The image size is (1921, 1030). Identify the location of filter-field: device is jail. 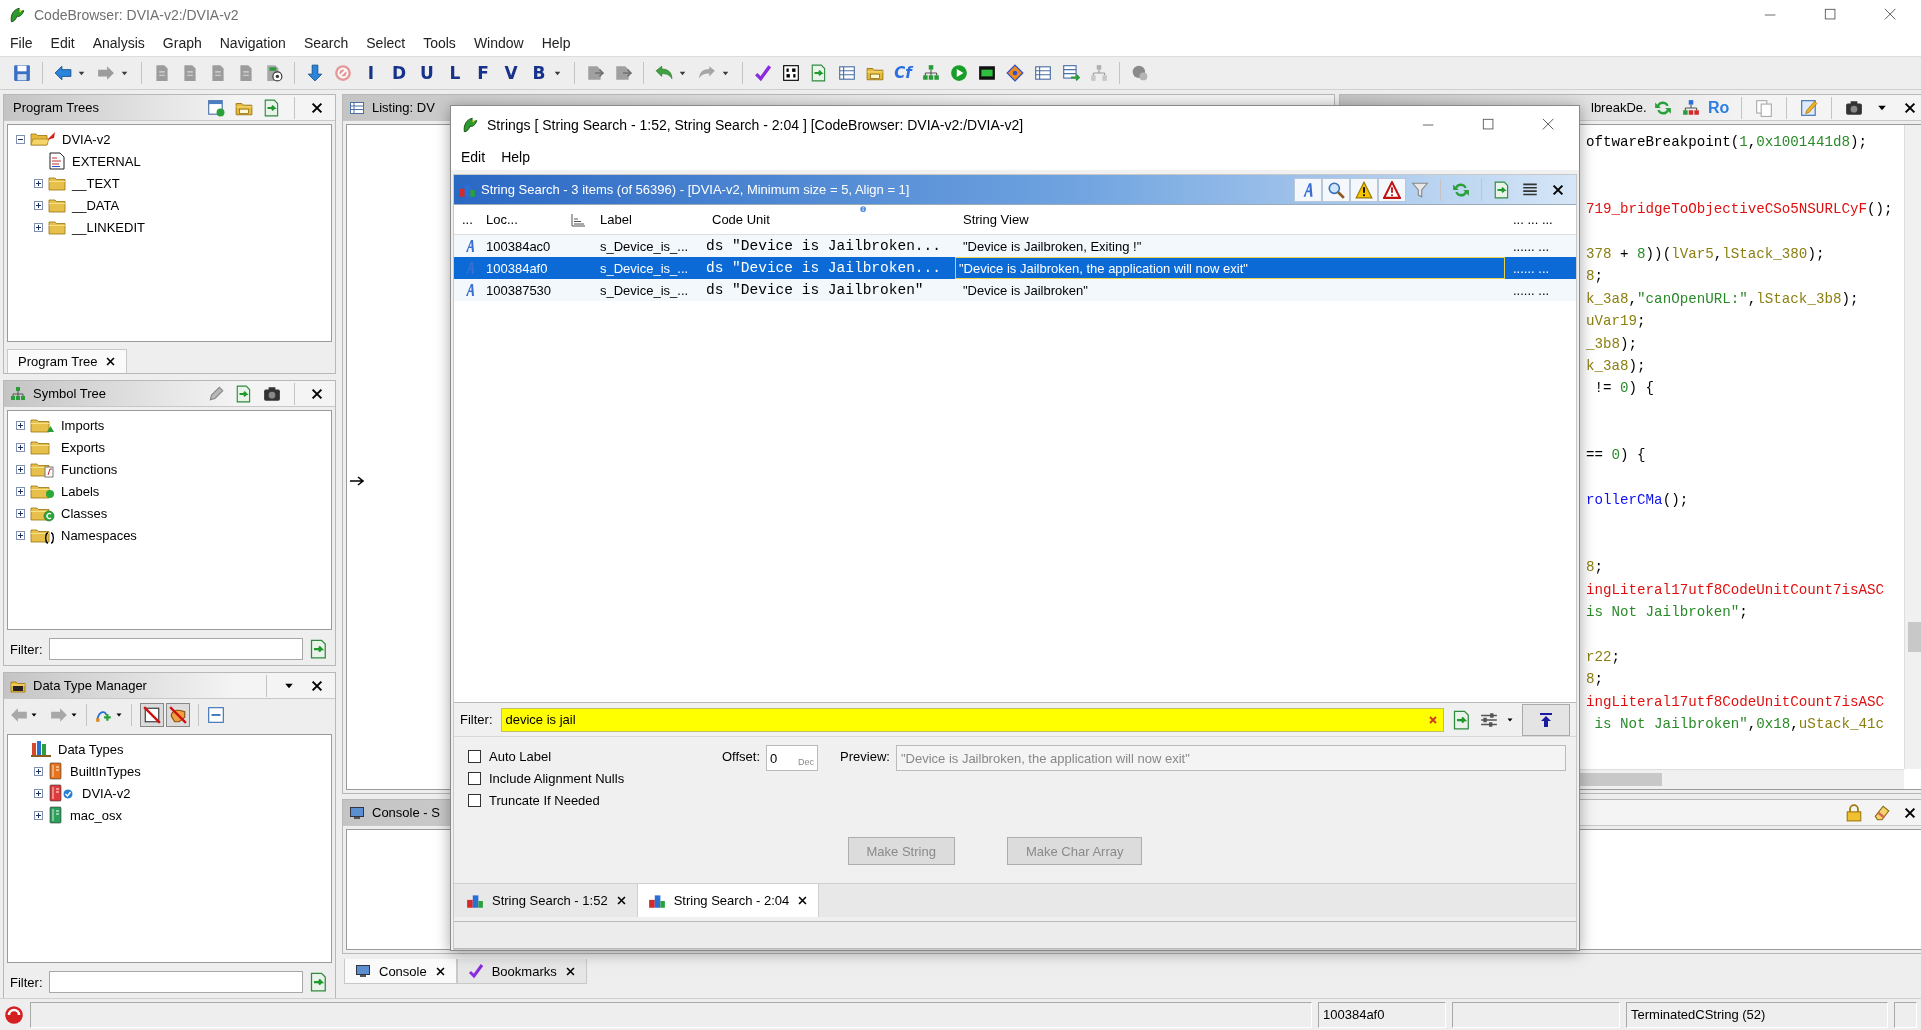
(972, 719).